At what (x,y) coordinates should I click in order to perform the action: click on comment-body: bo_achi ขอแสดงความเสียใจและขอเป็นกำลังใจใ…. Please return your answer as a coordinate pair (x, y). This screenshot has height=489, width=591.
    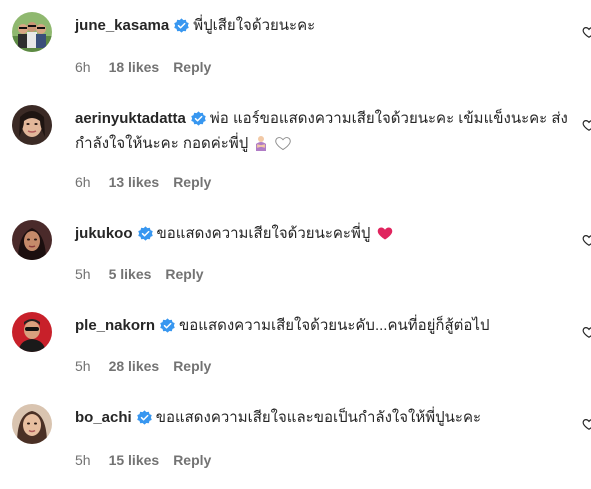
    Looking at the image, I should click on (322, 419).